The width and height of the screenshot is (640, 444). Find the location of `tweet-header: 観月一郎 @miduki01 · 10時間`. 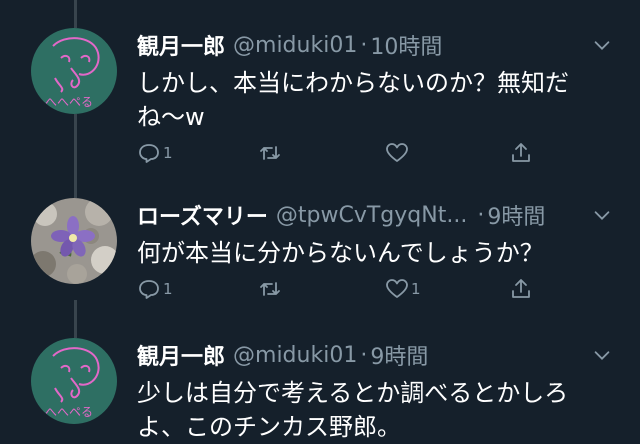

tweet-header: 観月一郎 @miduki01 · 10時間 is located at coordinates (289, 45).